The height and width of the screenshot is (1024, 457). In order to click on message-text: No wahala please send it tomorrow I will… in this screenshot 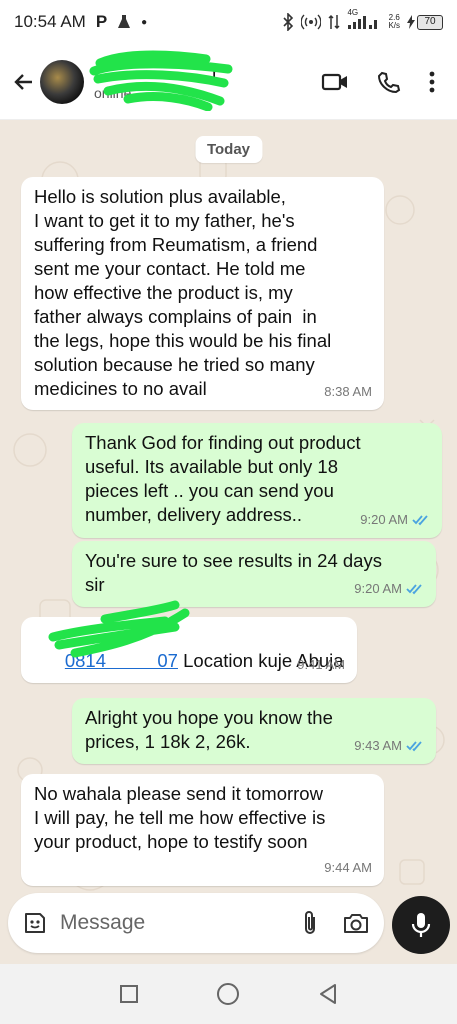, I will do `click(180, 817)`.